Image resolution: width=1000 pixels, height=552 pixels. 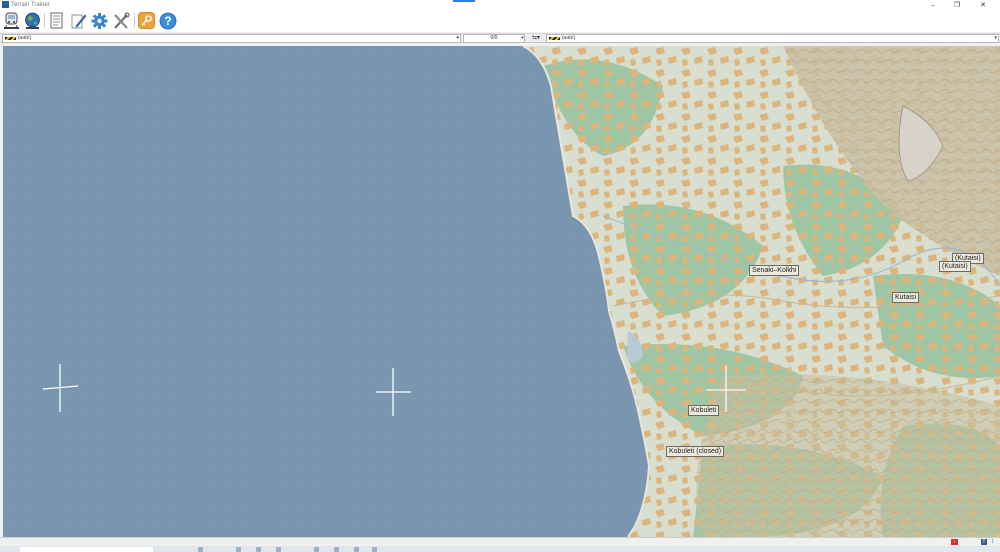 I want to click on alert-badge: !, so click(x=954, y=542).